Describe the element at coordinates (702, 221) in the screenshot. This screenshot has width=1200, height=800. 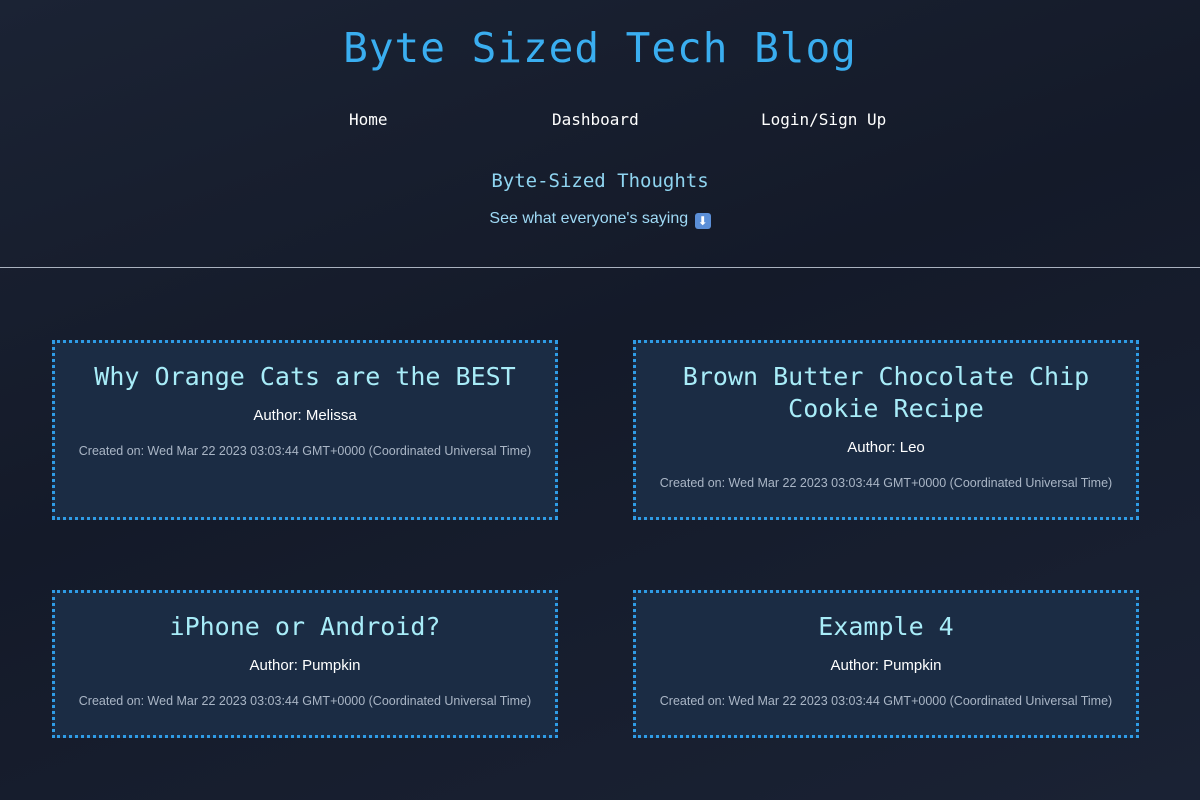
I see `down-arrow-icon: ⬇` at that location.